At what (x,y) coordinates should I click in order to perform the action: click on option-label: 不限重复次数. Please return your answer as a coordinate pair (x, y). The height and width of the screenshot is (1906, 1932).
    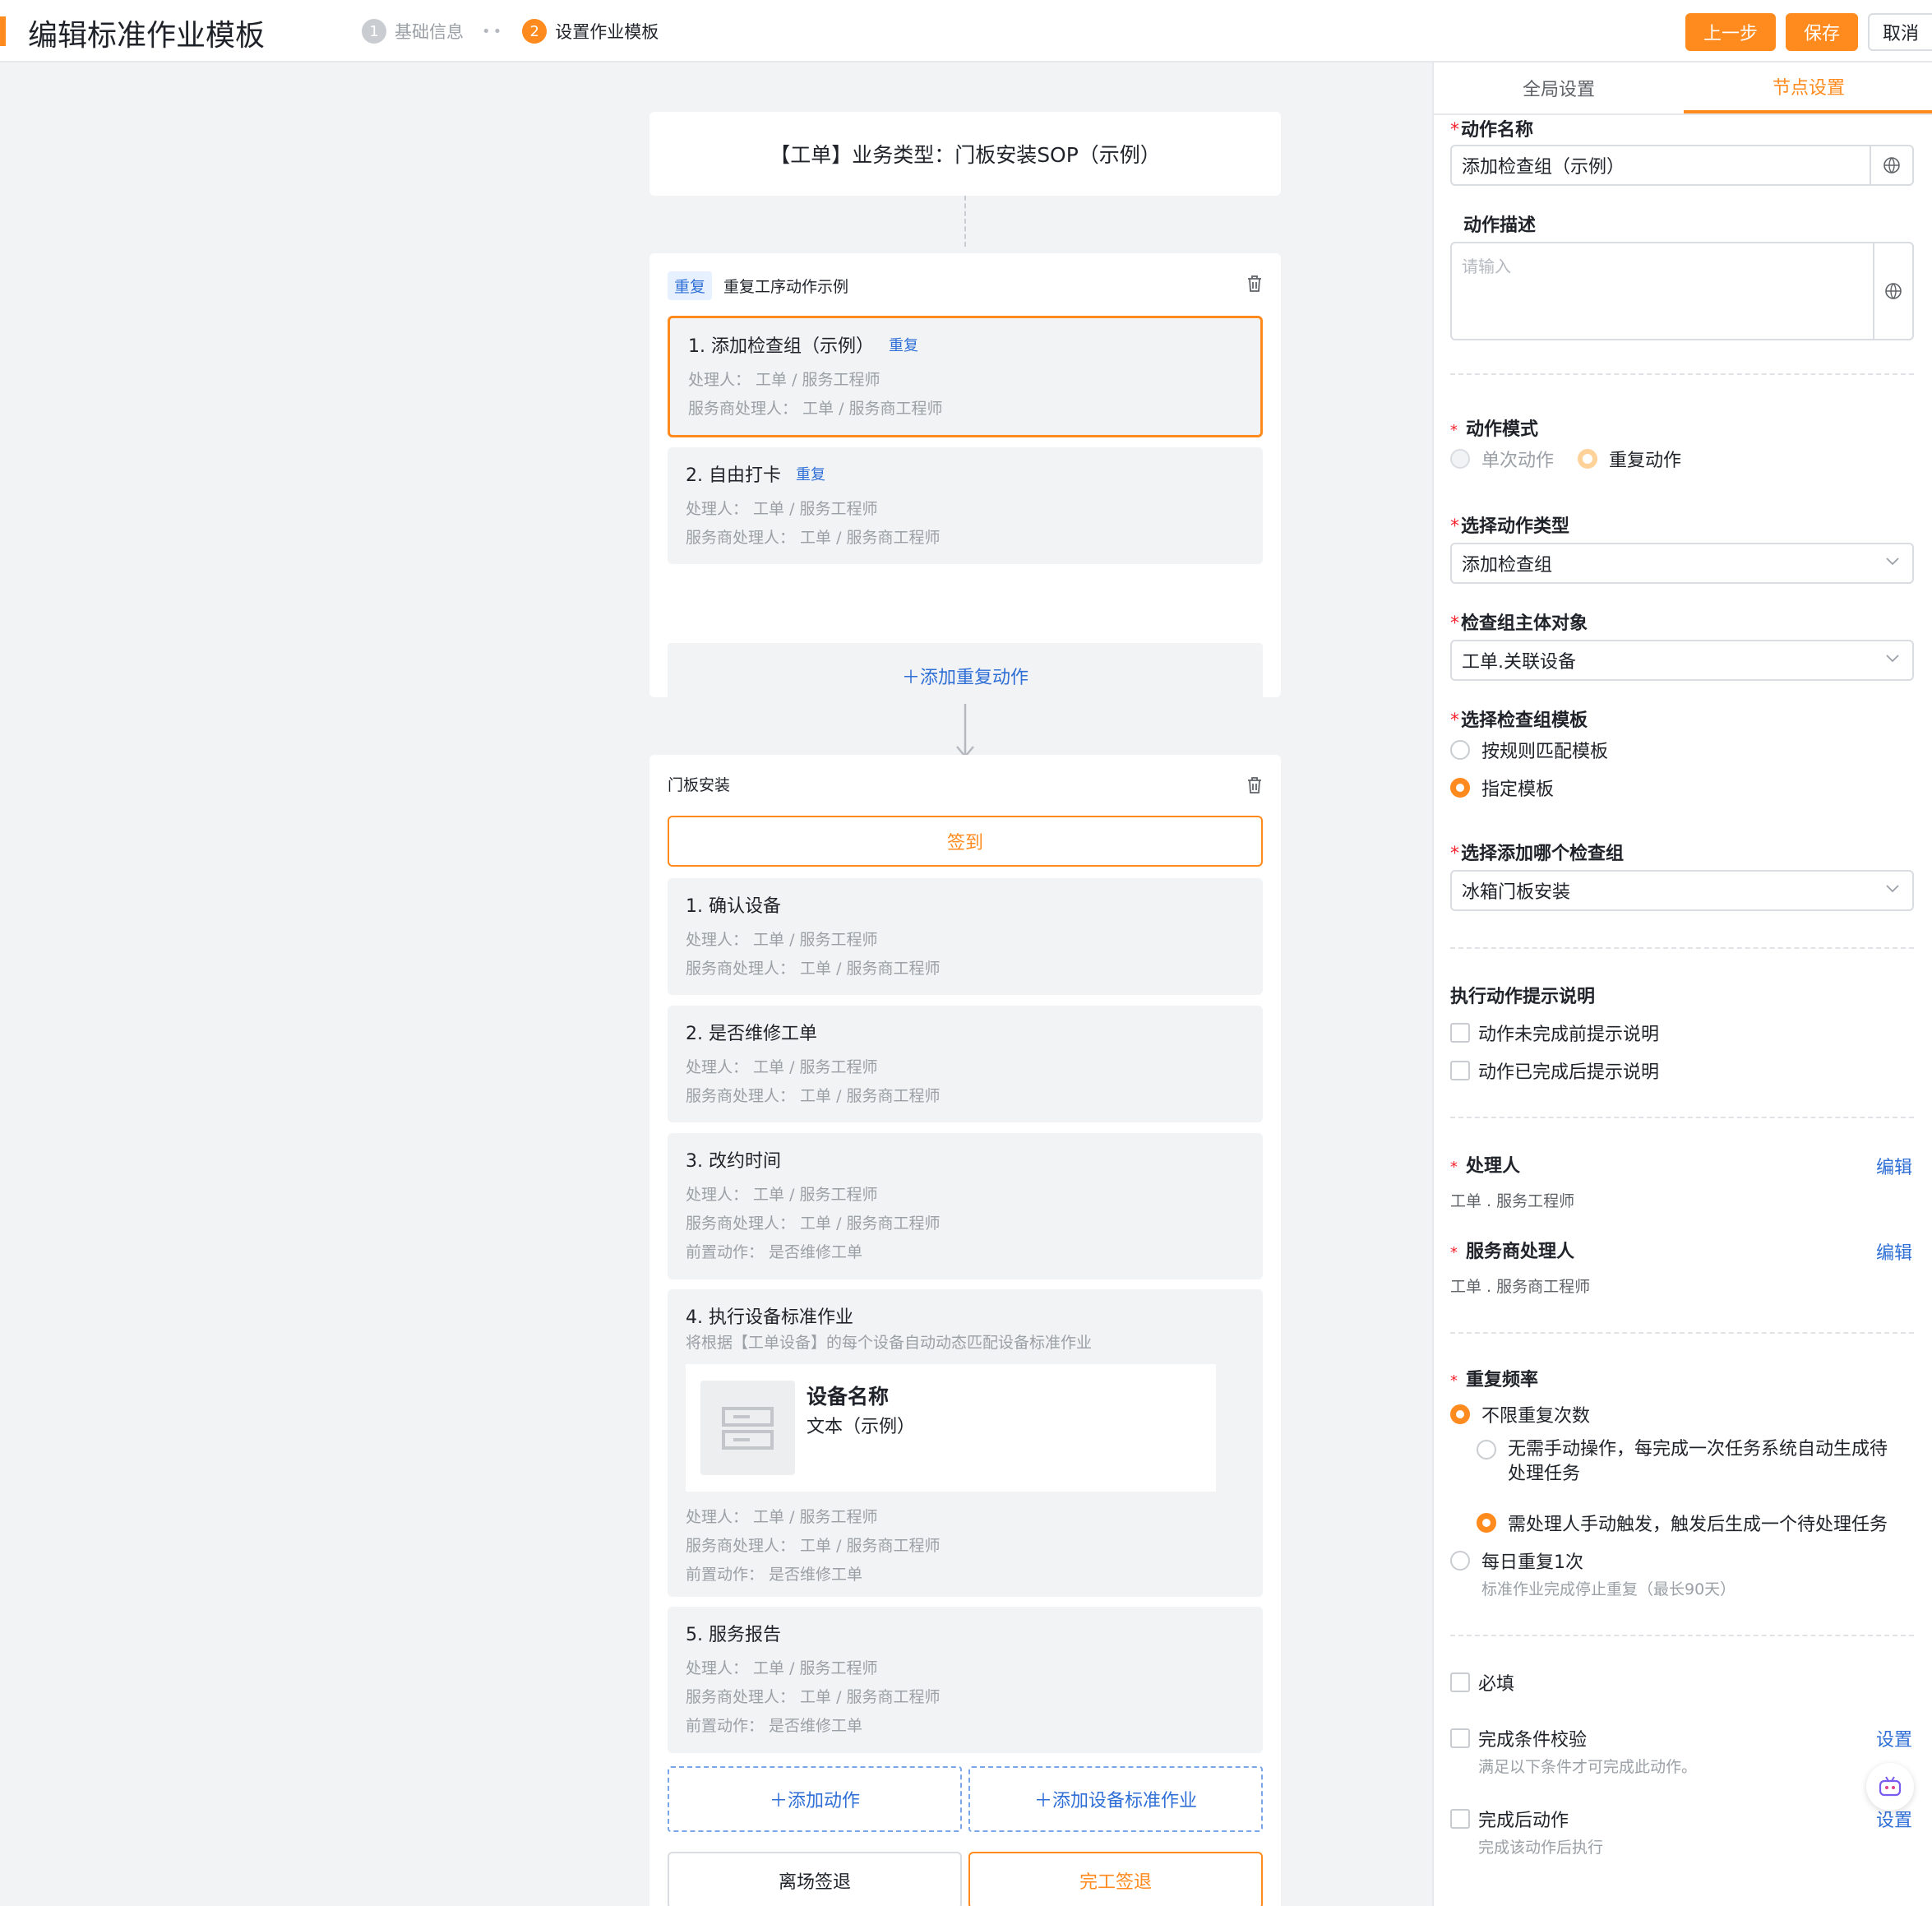
    Looking at the image, I should click on (1536, 1416).